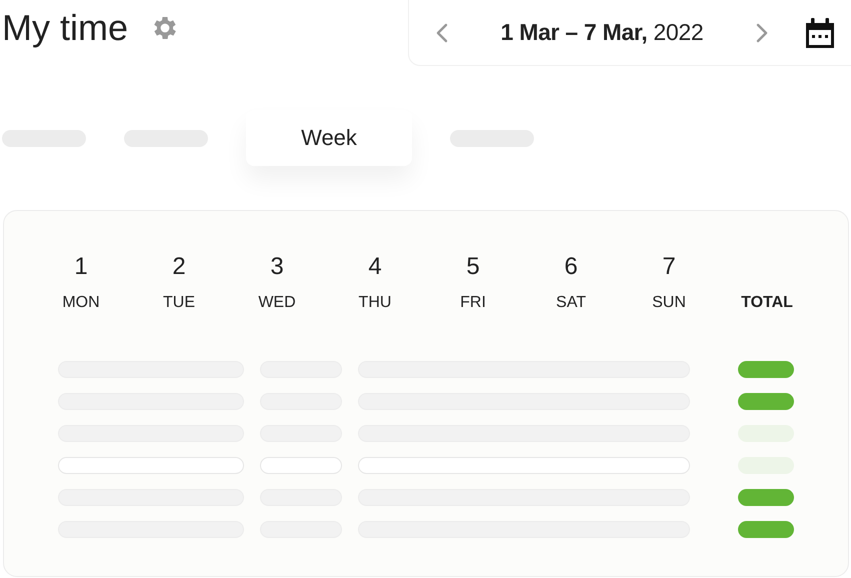 Image resolution: width=851 pixels, height=578 pixels. I want to click on week-tab: Week, so click(329, 138).